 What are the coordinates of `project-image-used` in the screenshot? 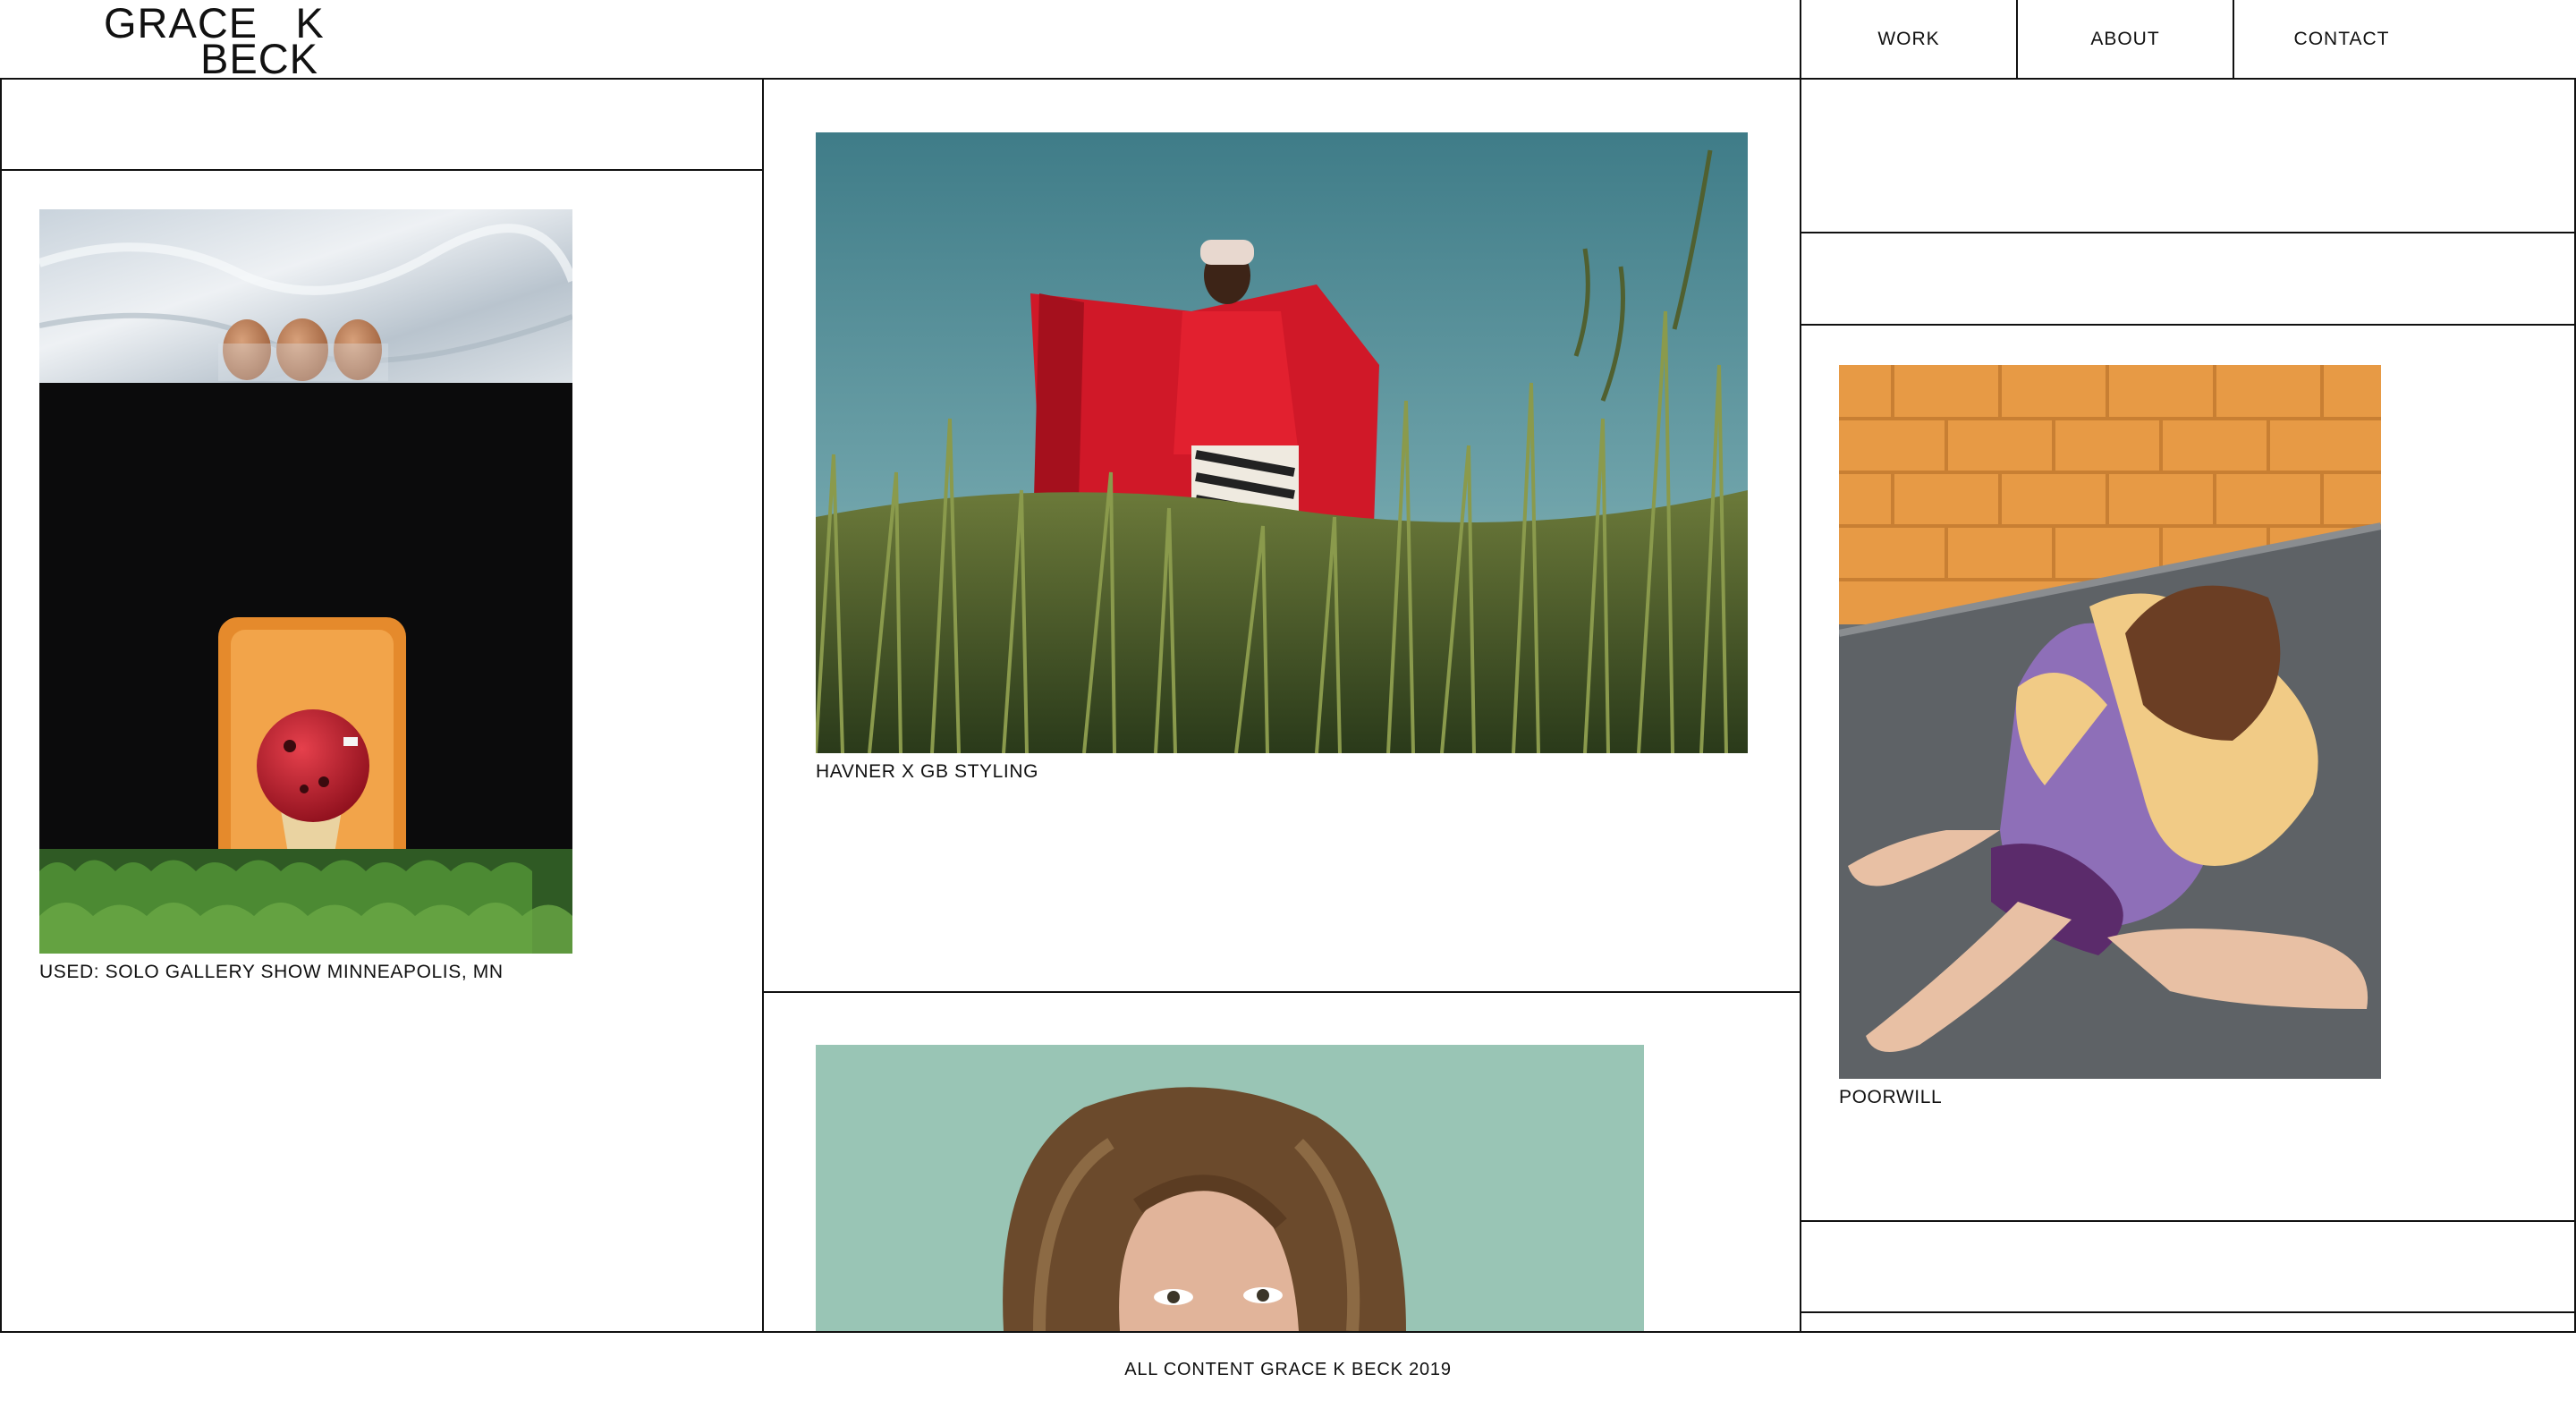 It's located at (305, 581).